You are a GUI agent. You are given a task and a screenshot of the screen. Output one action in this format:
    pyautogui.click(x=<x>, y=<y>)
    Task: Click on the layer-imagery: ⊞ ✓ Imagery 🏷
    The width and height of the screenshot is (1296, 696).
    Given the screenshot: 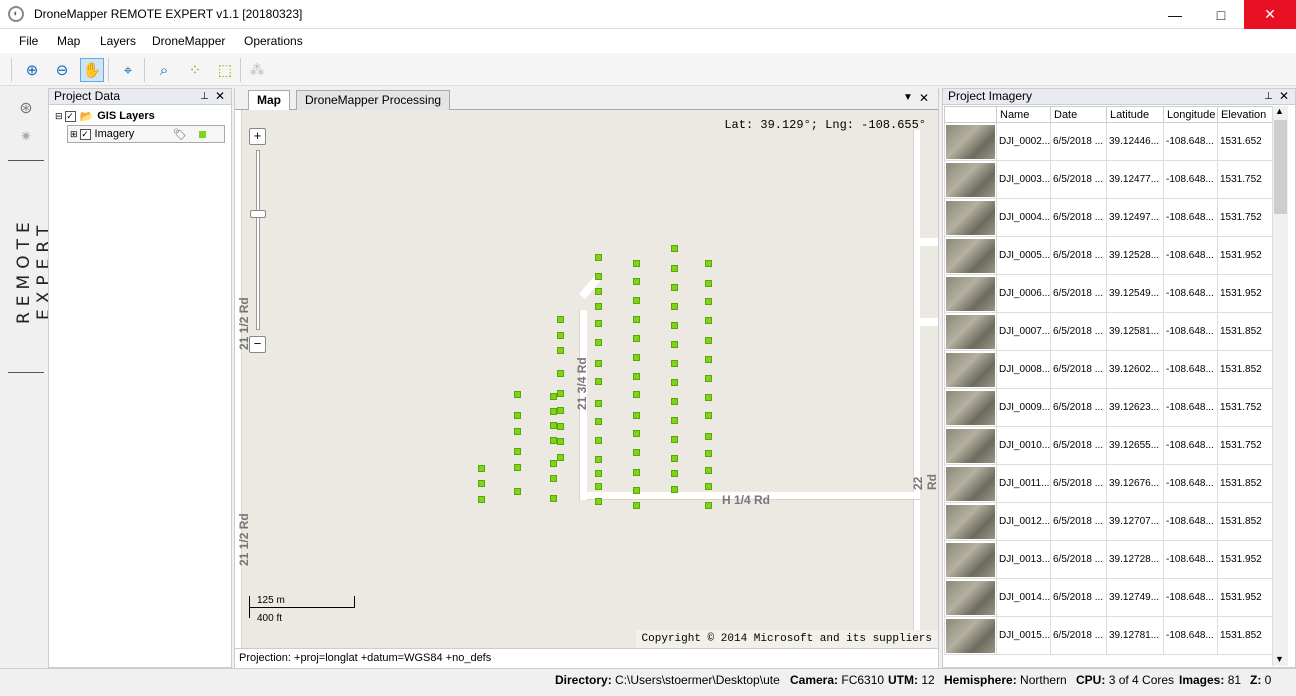 What is the action you would take?
    pyautogui.click(x=146, y=134)
    